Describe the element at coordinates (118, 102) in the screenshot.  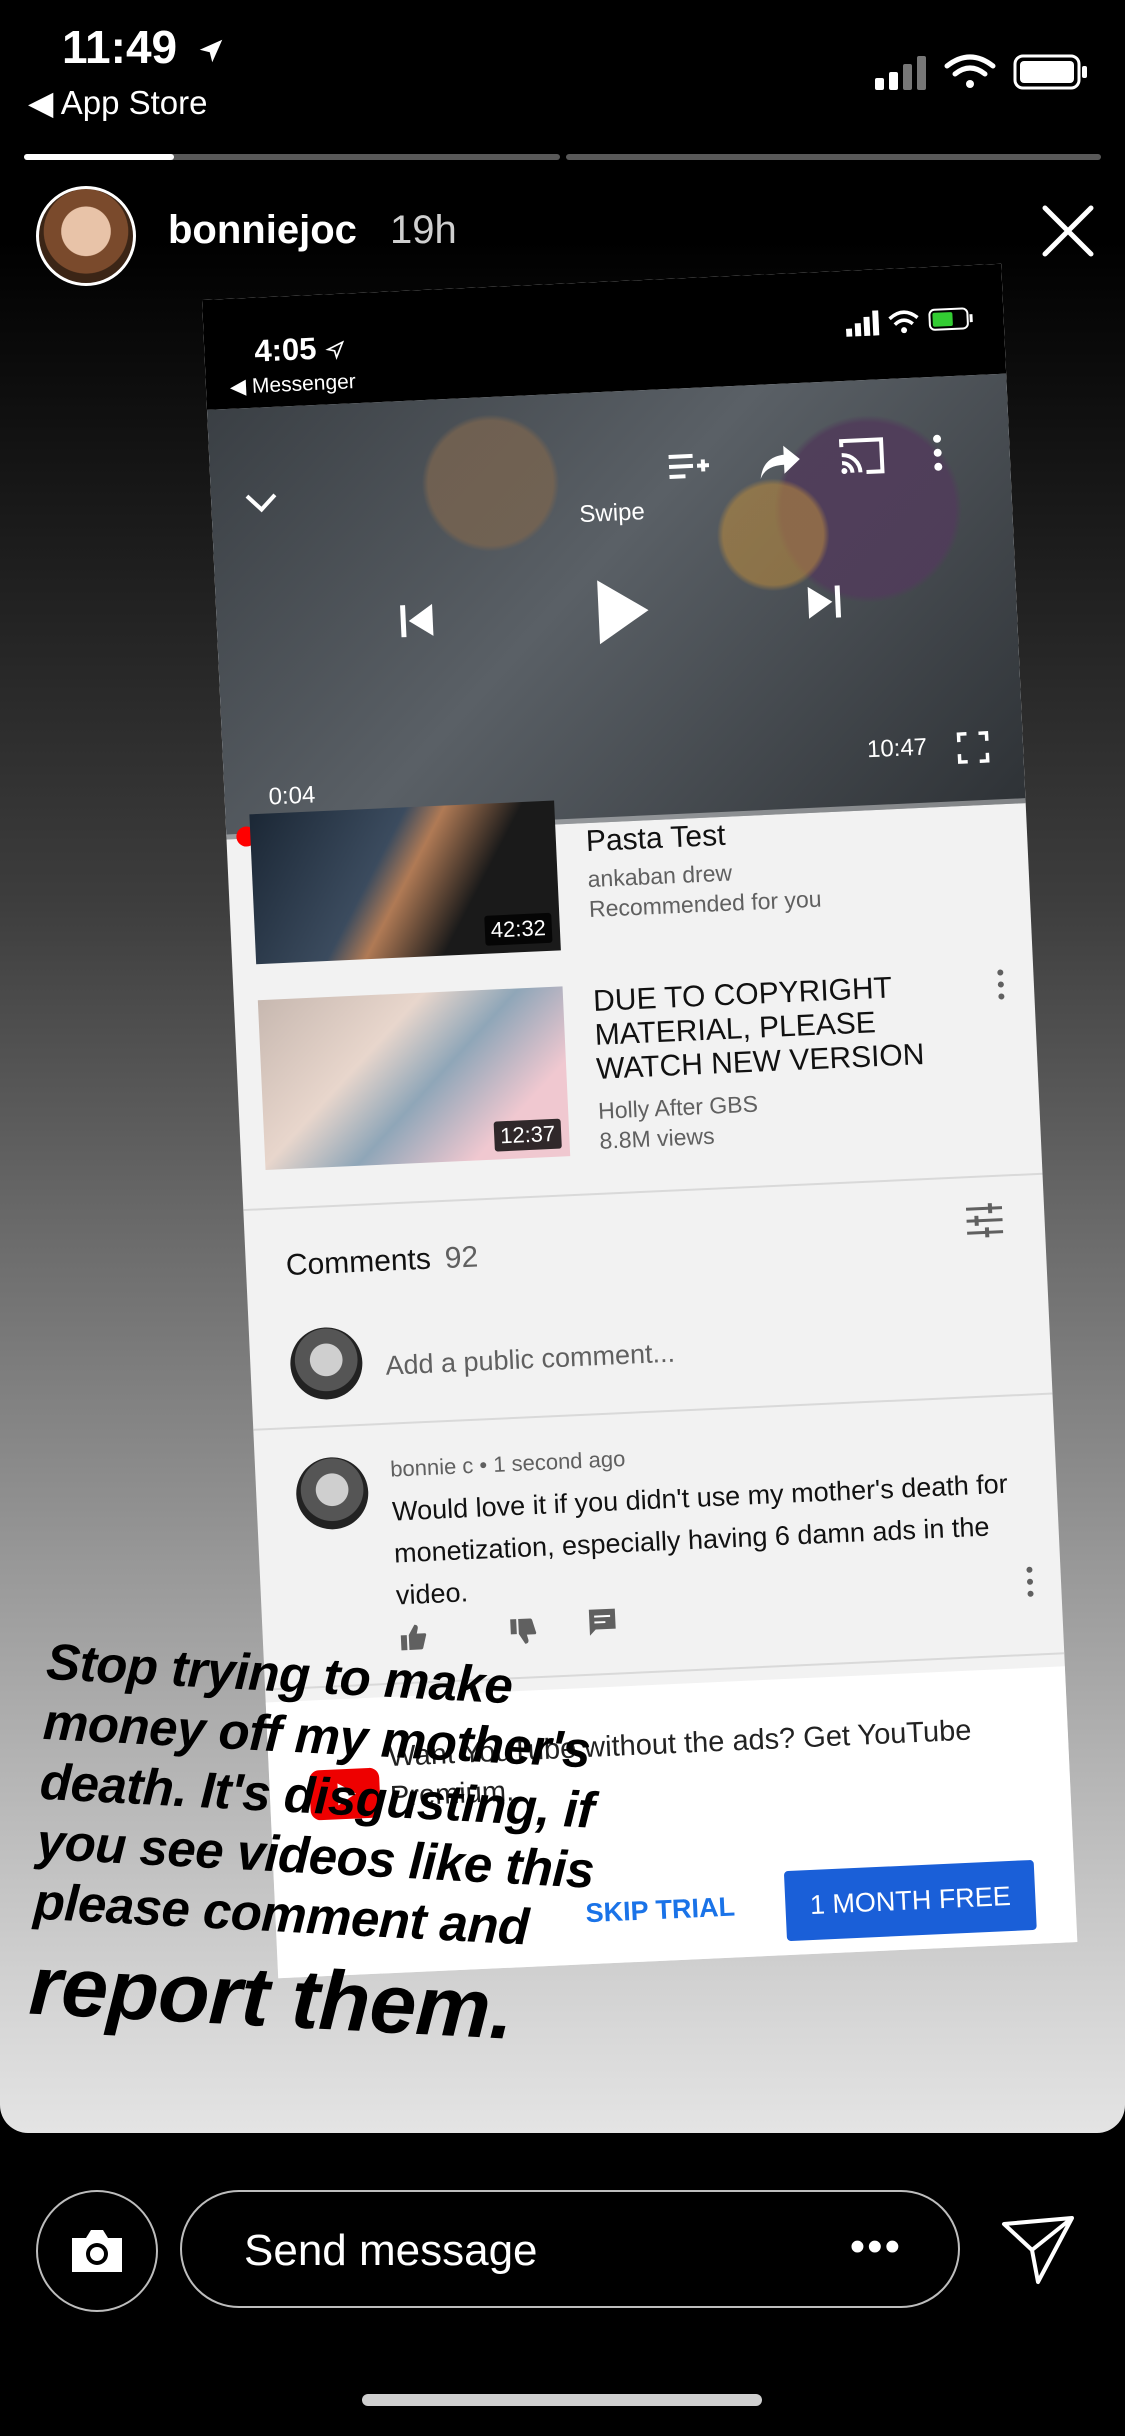
I see `back-to-app-store-link: ◀ App Store` at that location.